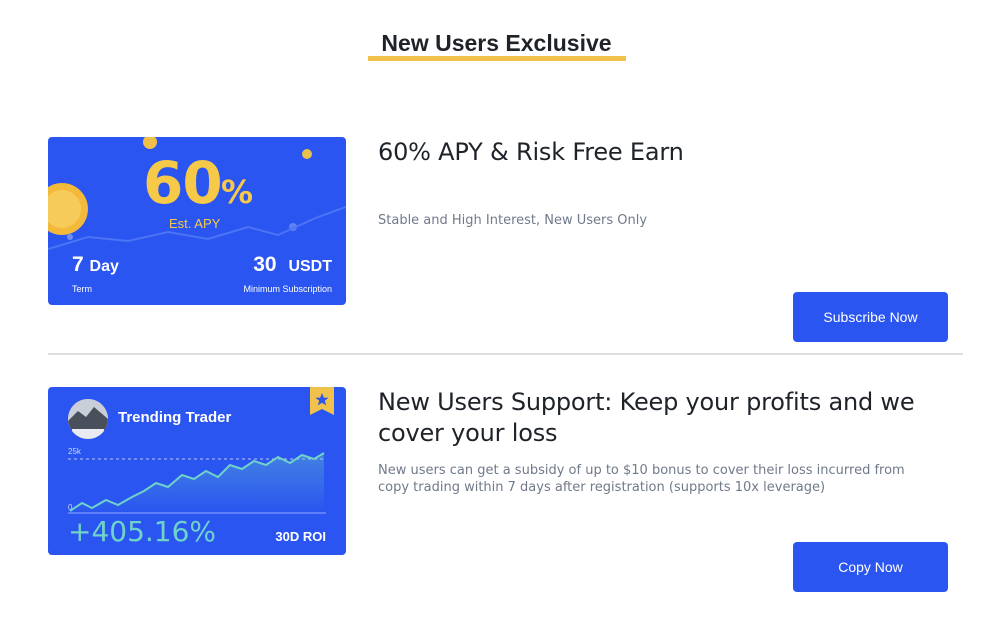 This screenshot has height=619, width=993. I want to click on min-label: Minimum Subscription, so click(287, 289).